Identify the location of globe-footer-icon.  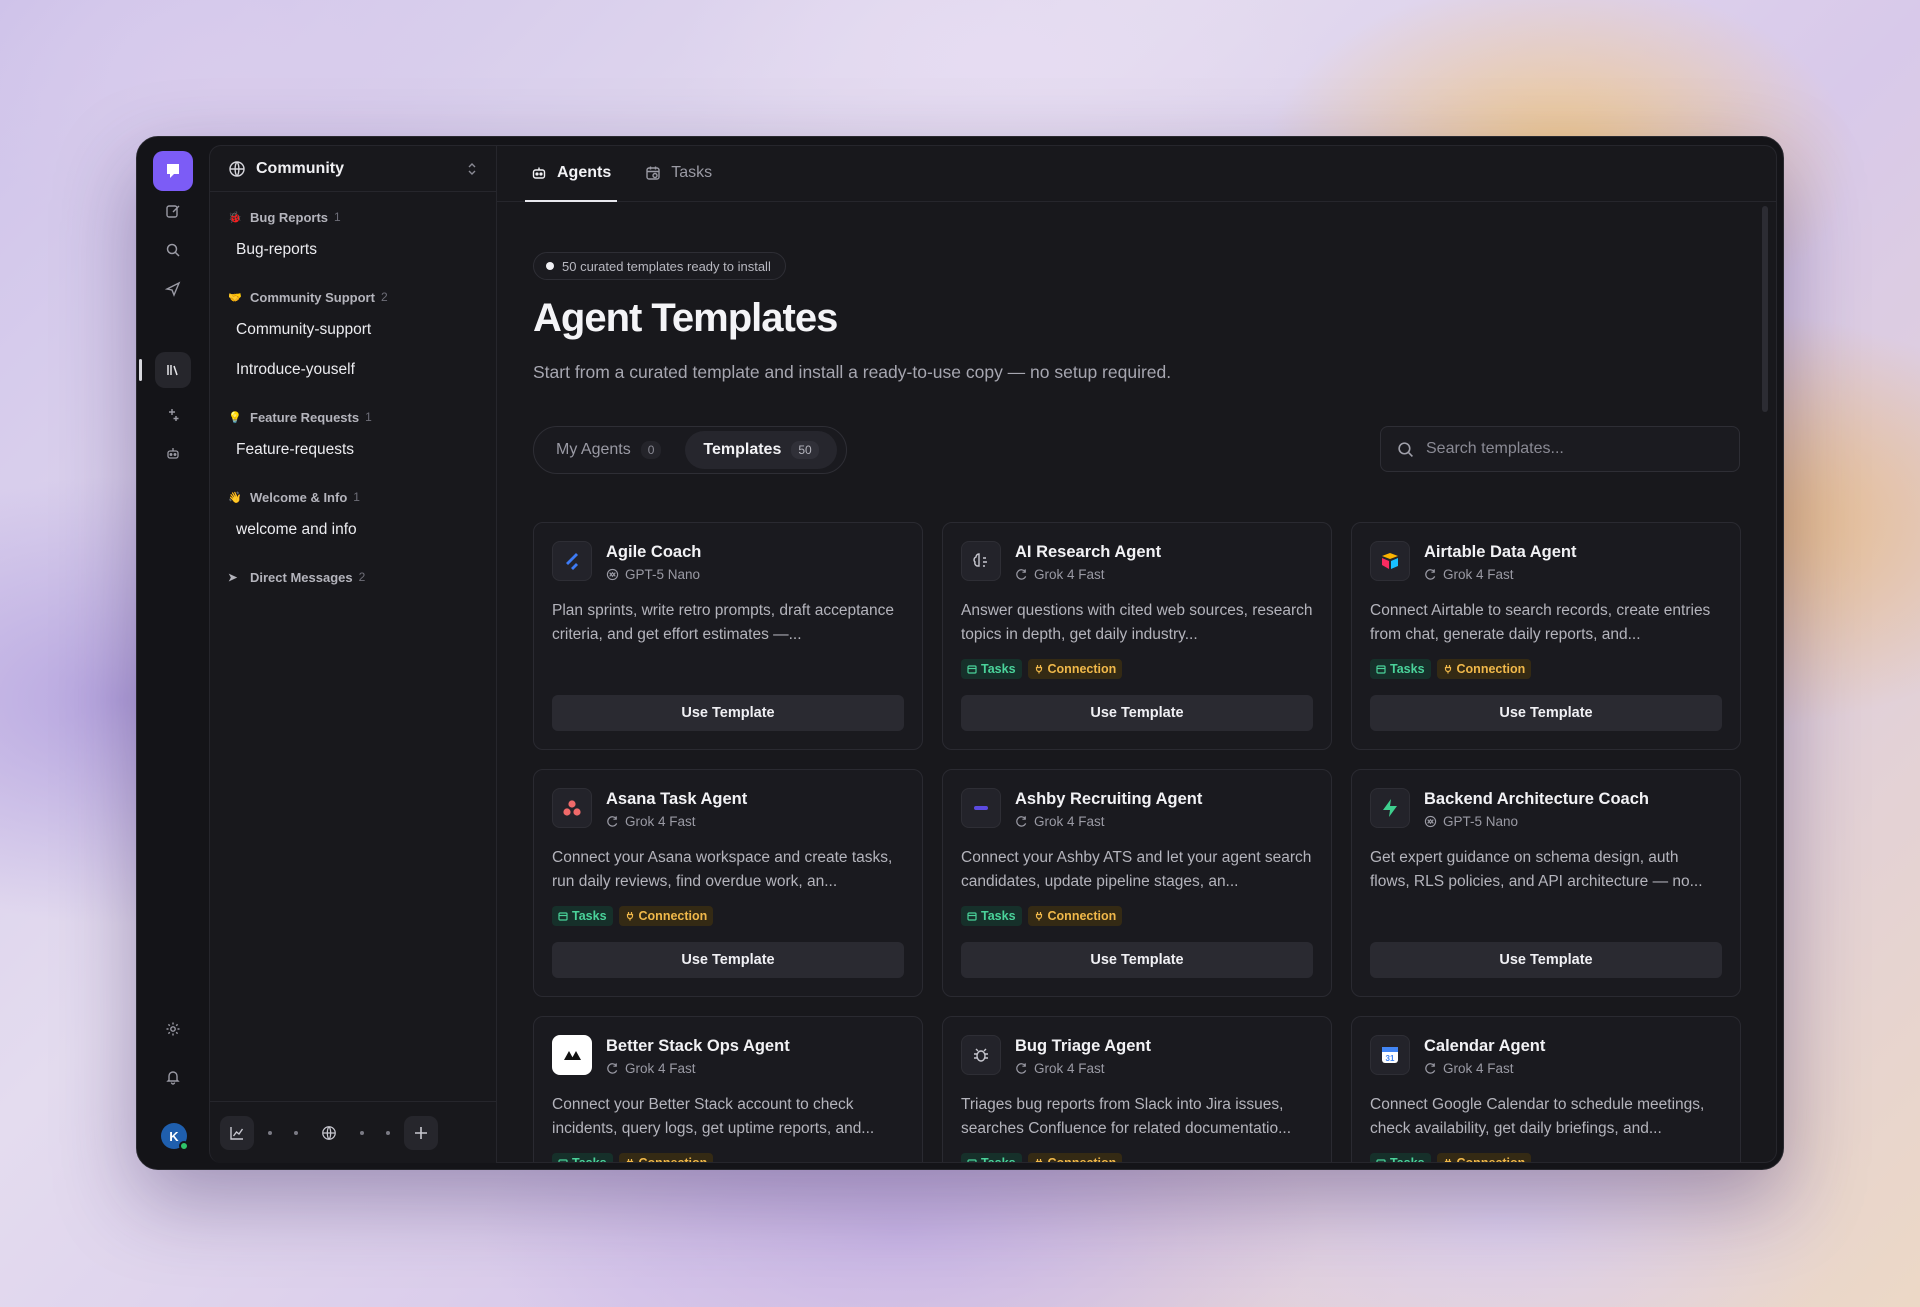
(329, 1133).